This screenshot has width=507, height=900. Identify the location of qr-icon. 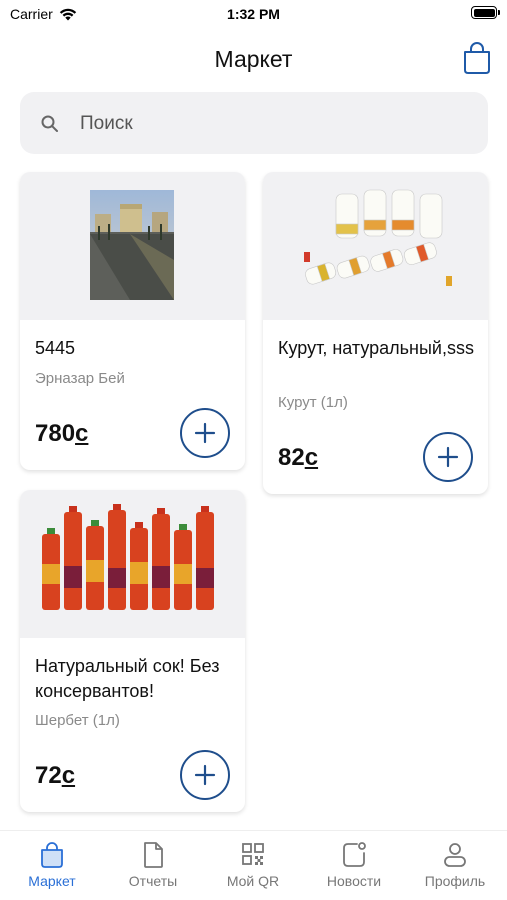
(253, 854).